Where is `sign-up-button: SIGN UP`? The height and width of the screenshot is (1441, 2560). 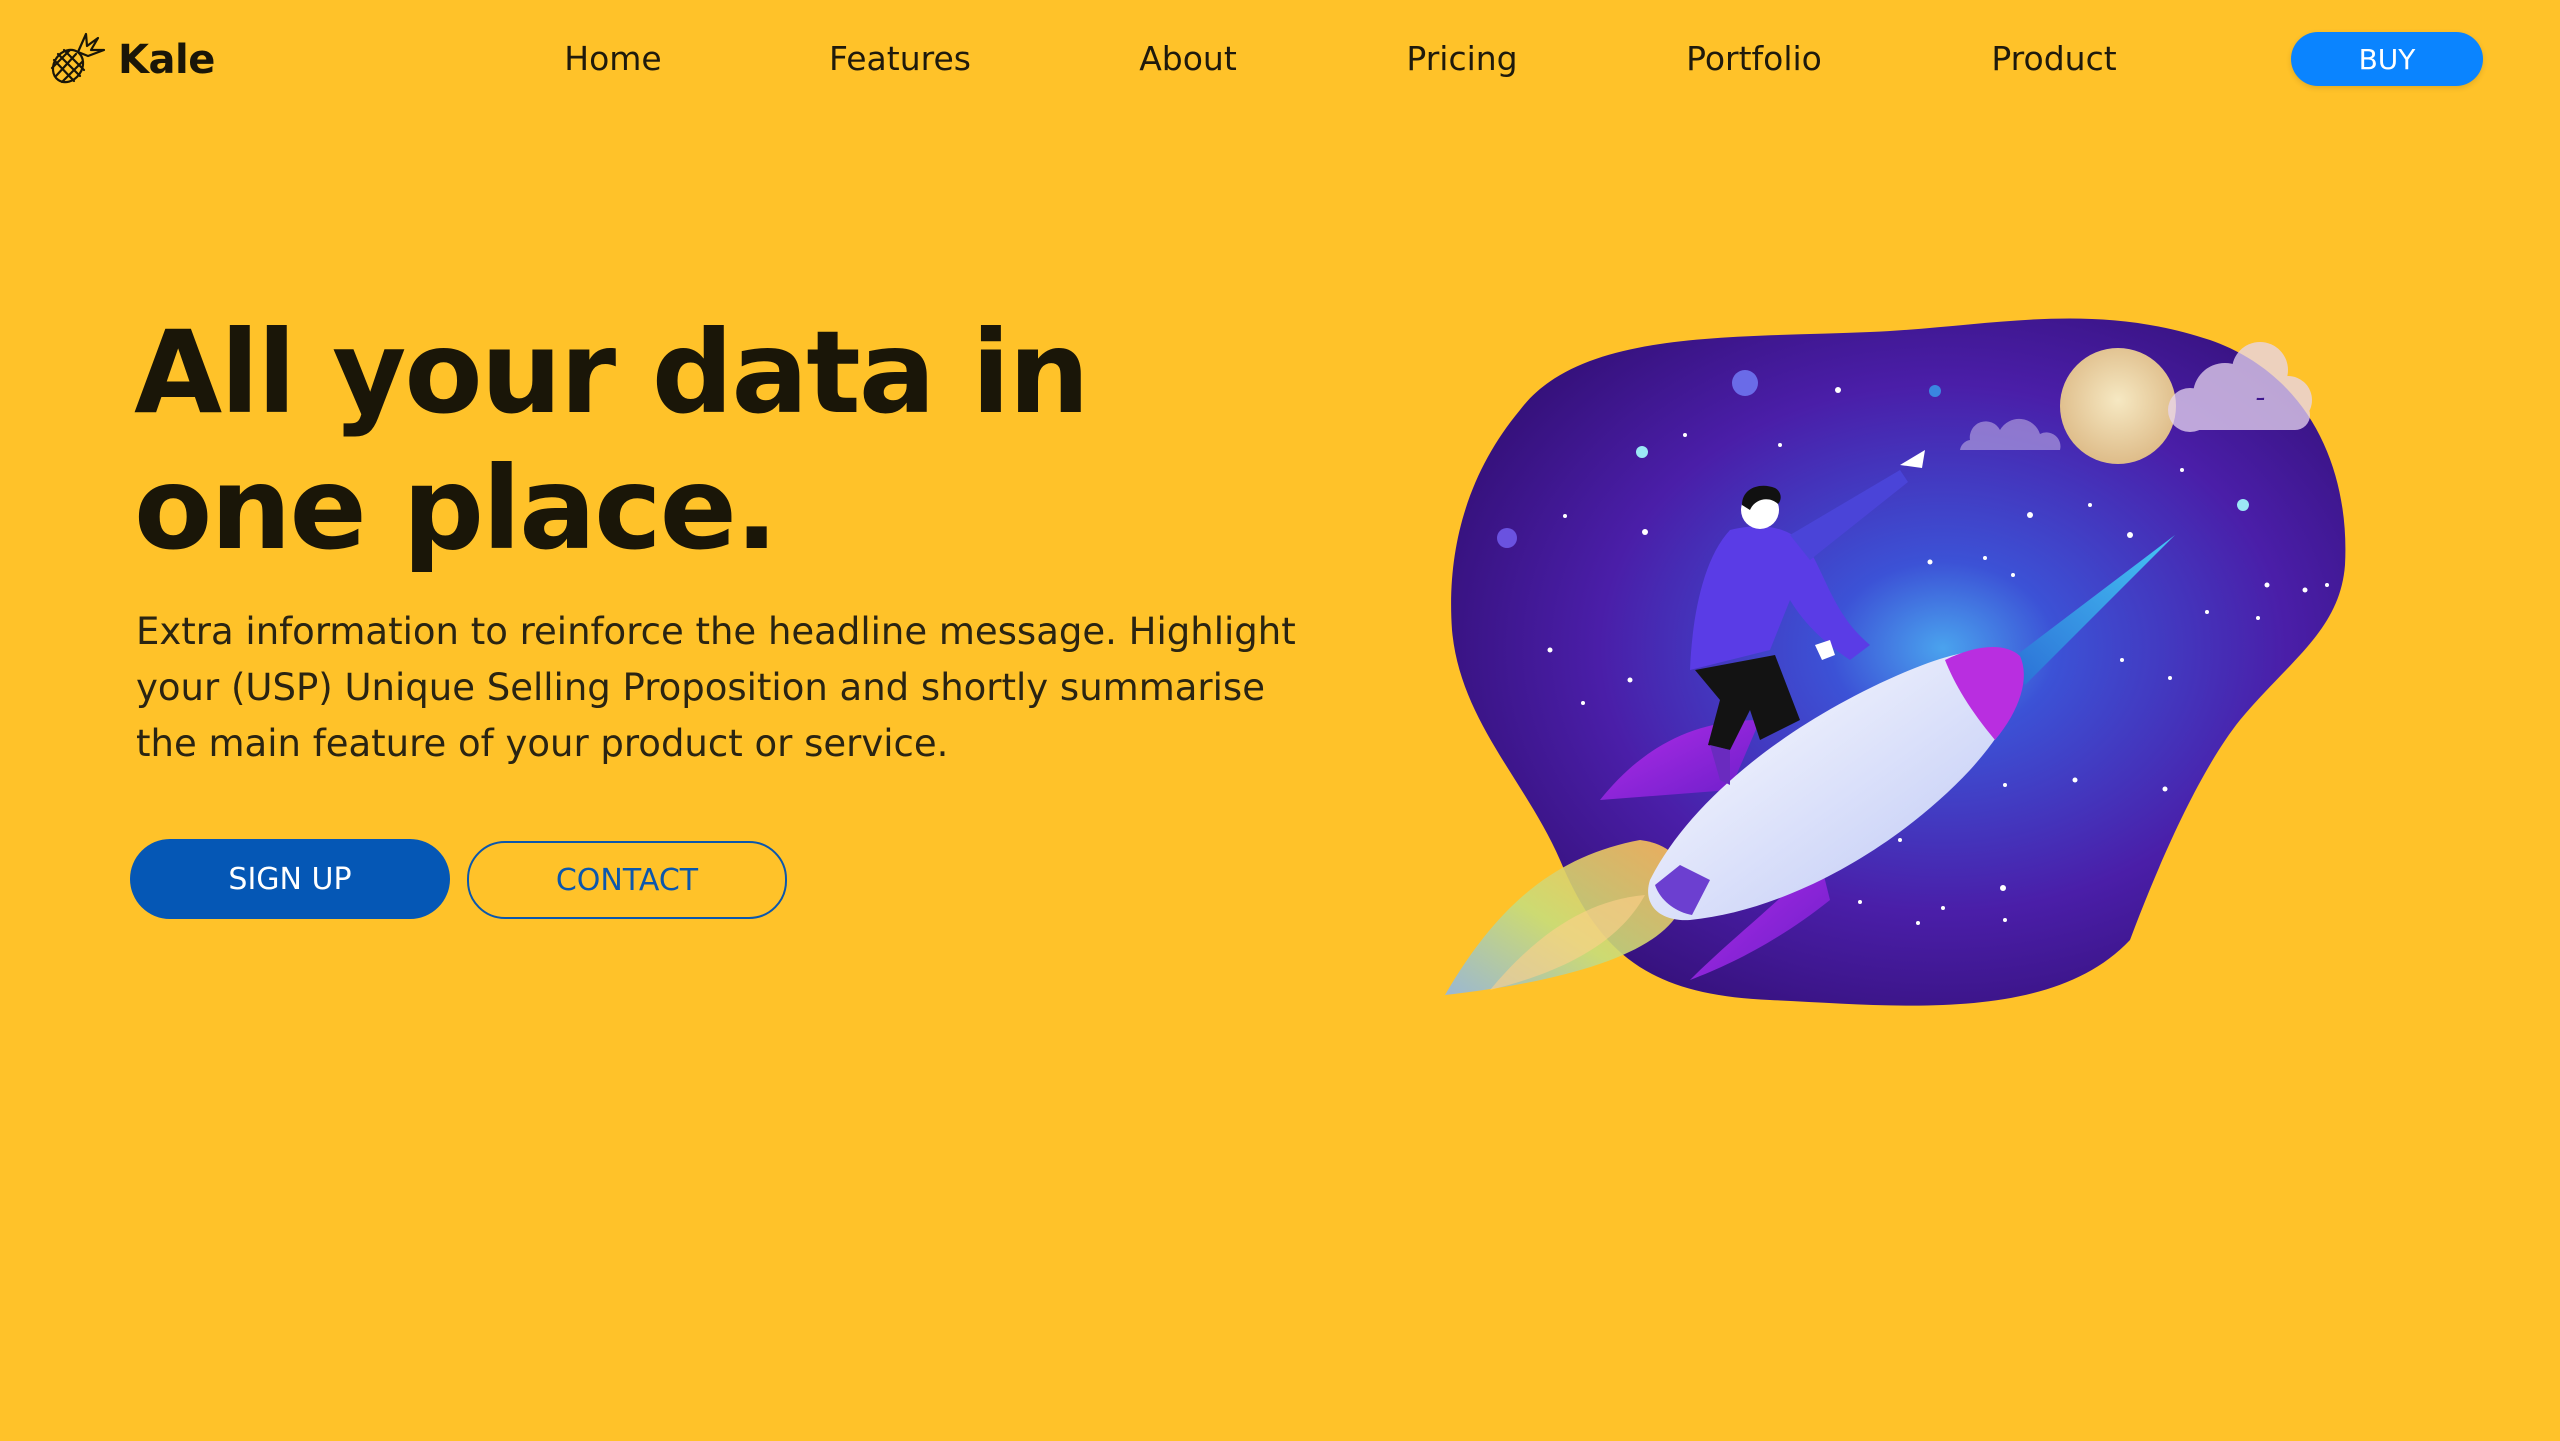 sign-up-button: SIGN UP is located at coordinates (290, 879).